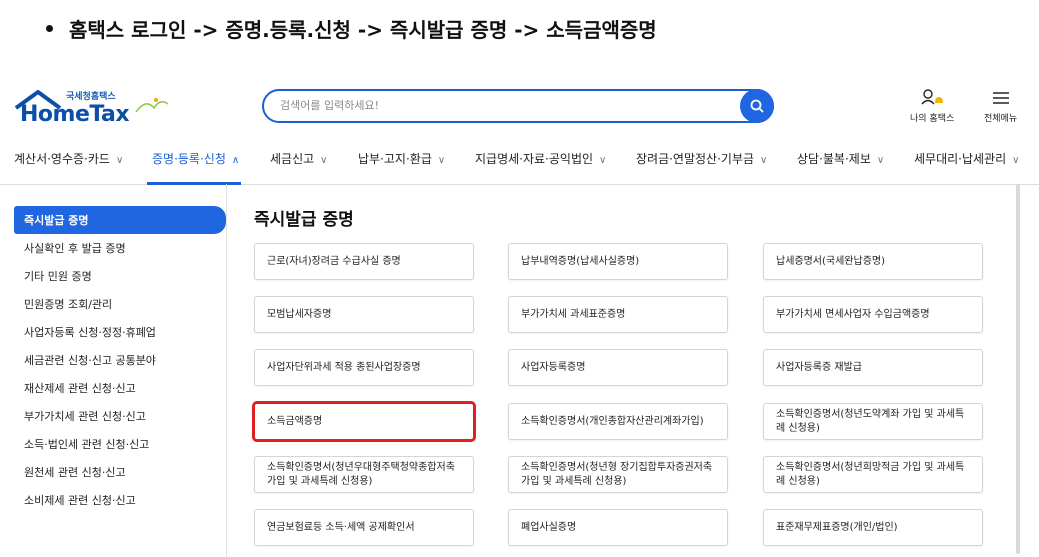 This screenshot has height=557, width=1039. What do you see at coordinates (618, 474) in the screenshot?
I see `cert-card: 소득확인증명서(청년형 장기집합투자증권저축 가입 및 과세특례 신청용)` at bounding box center [618, 474].